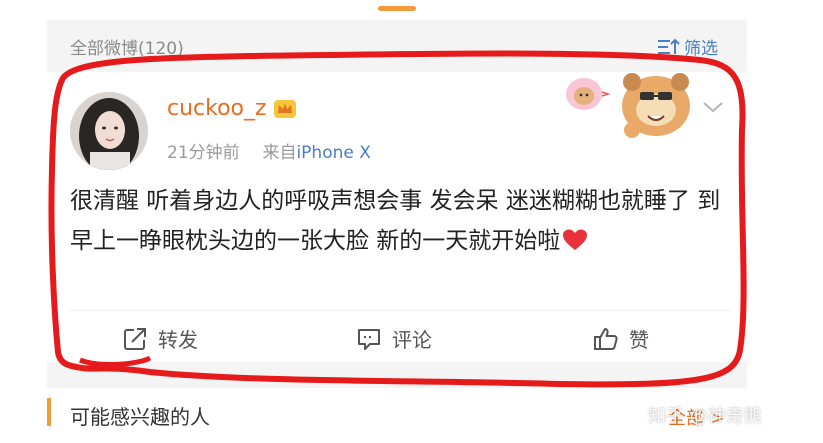 Image resolution: width=823 pixels, height=443 pixels. I want to click on crown-icon, so click(284, 108).